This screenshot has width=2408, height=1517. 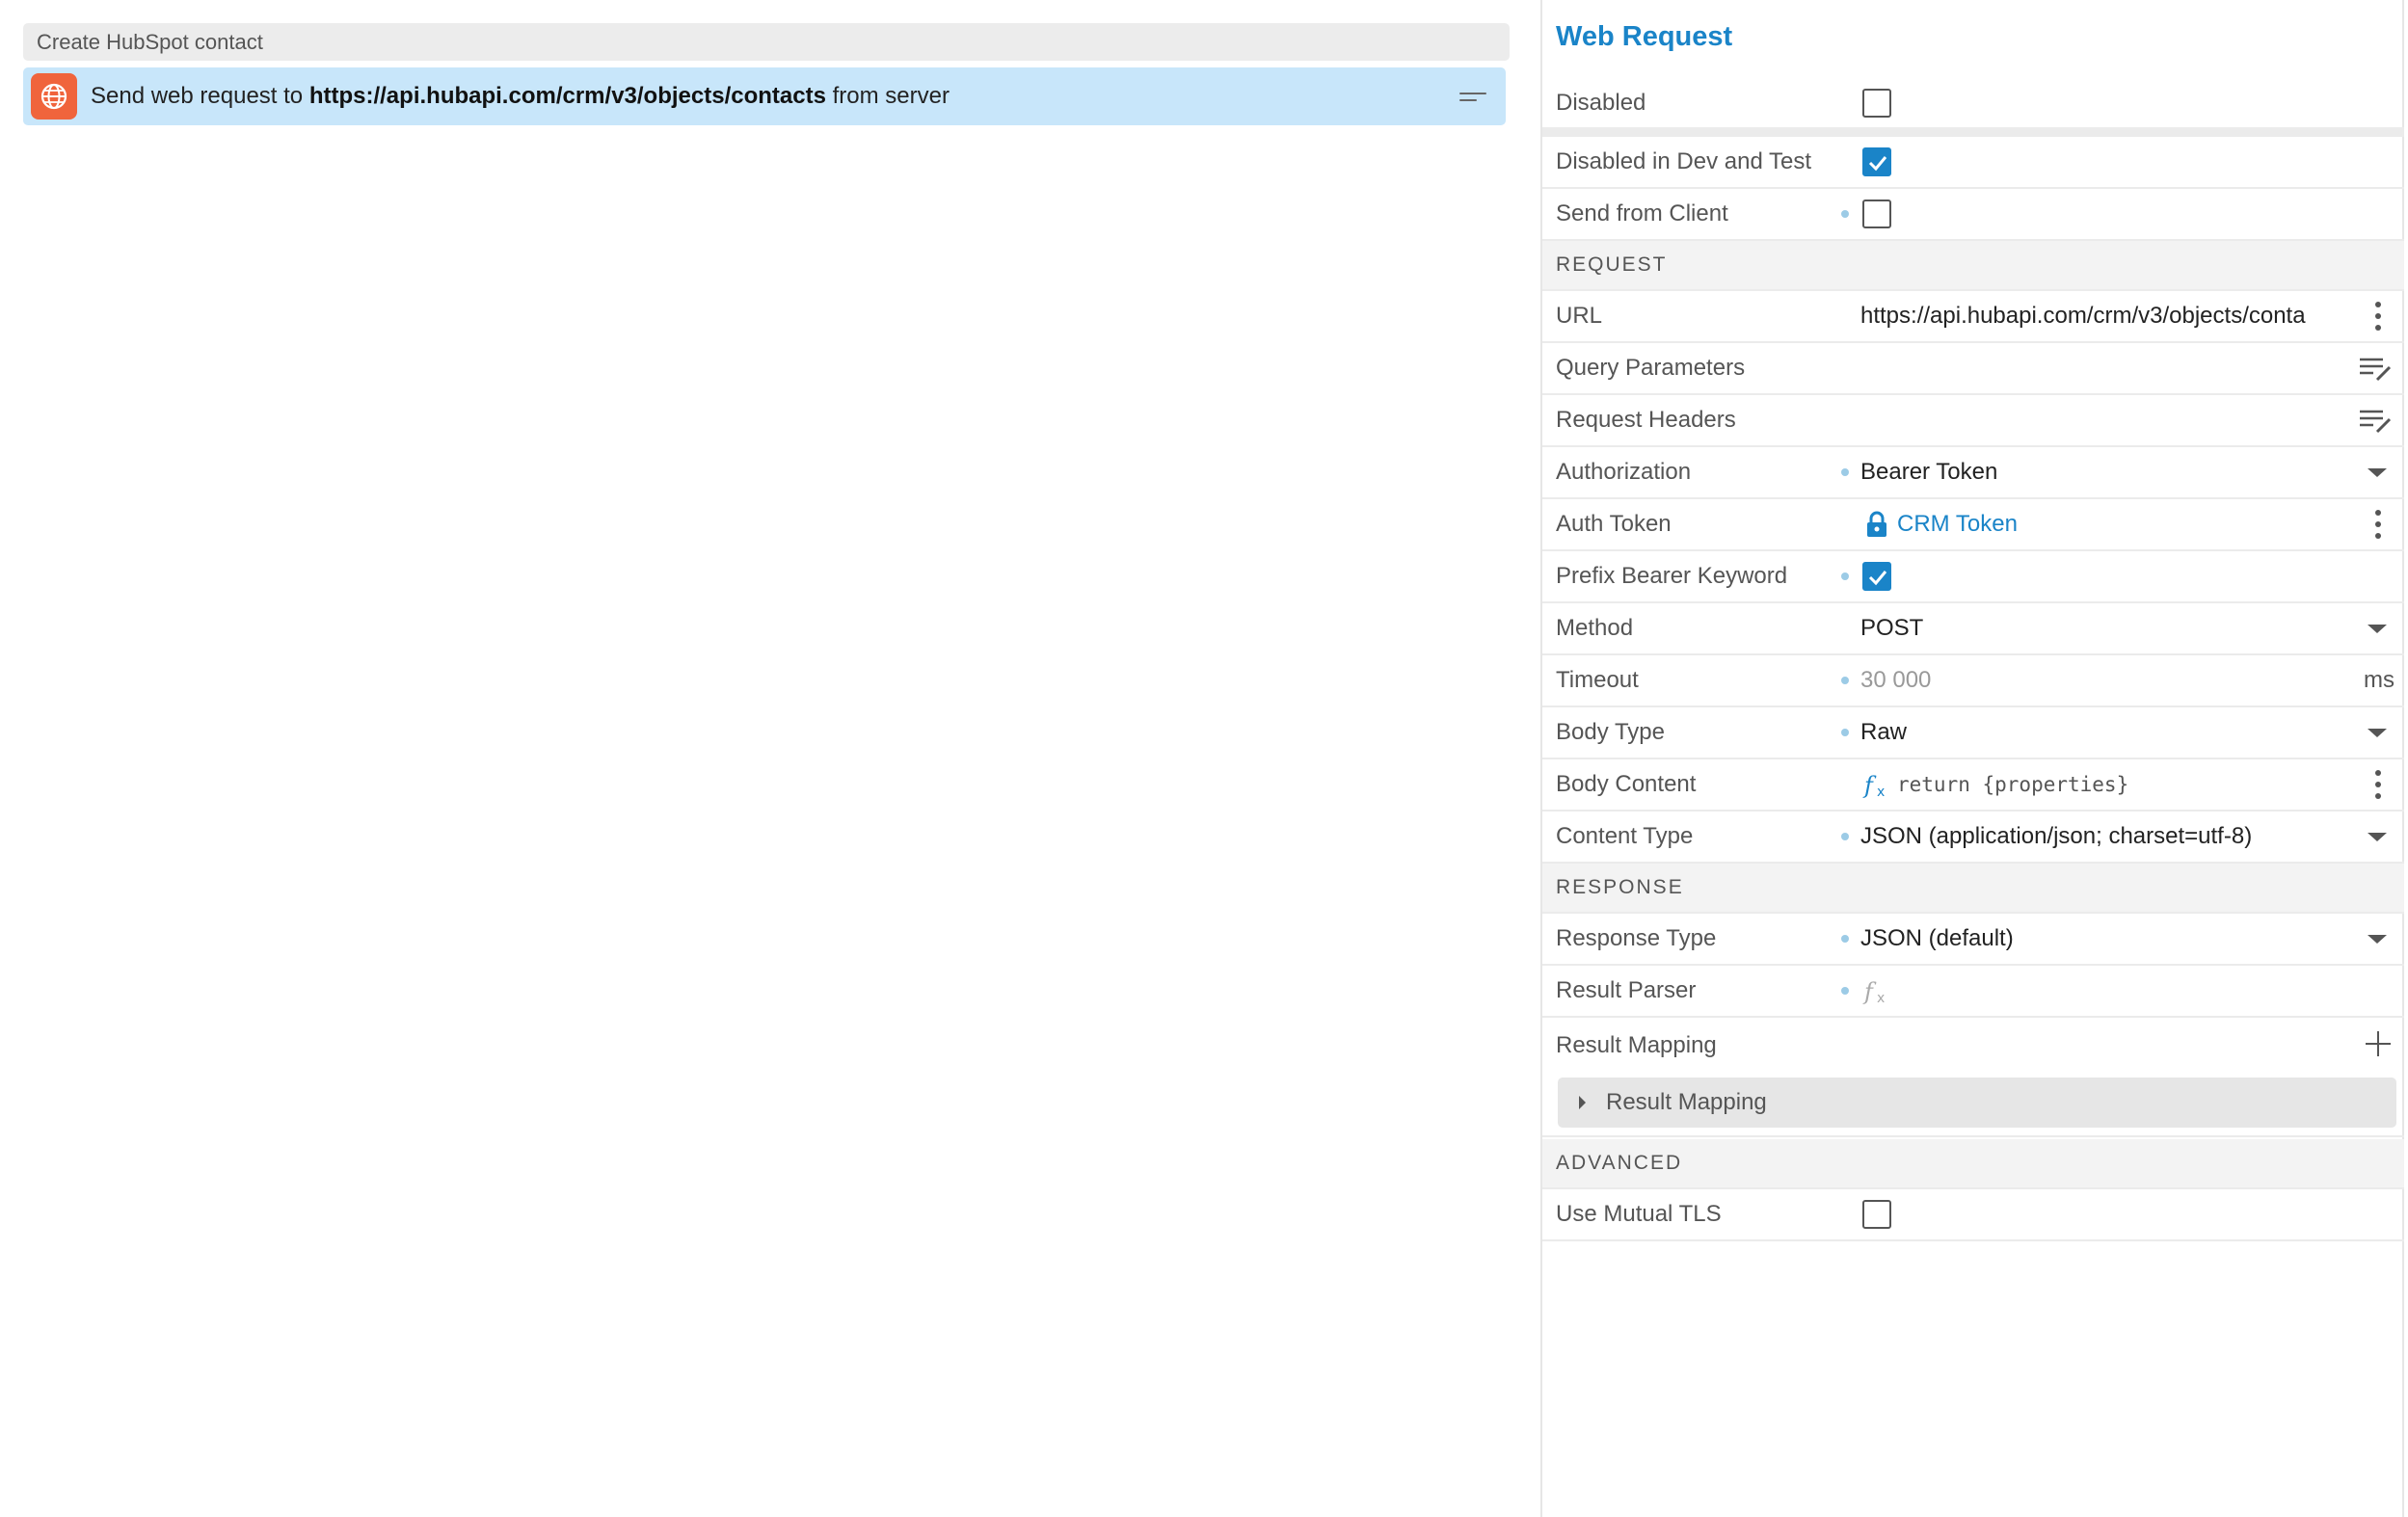 I want to click on row-request-headers: Request Headers, so click(x=1973, y=421).